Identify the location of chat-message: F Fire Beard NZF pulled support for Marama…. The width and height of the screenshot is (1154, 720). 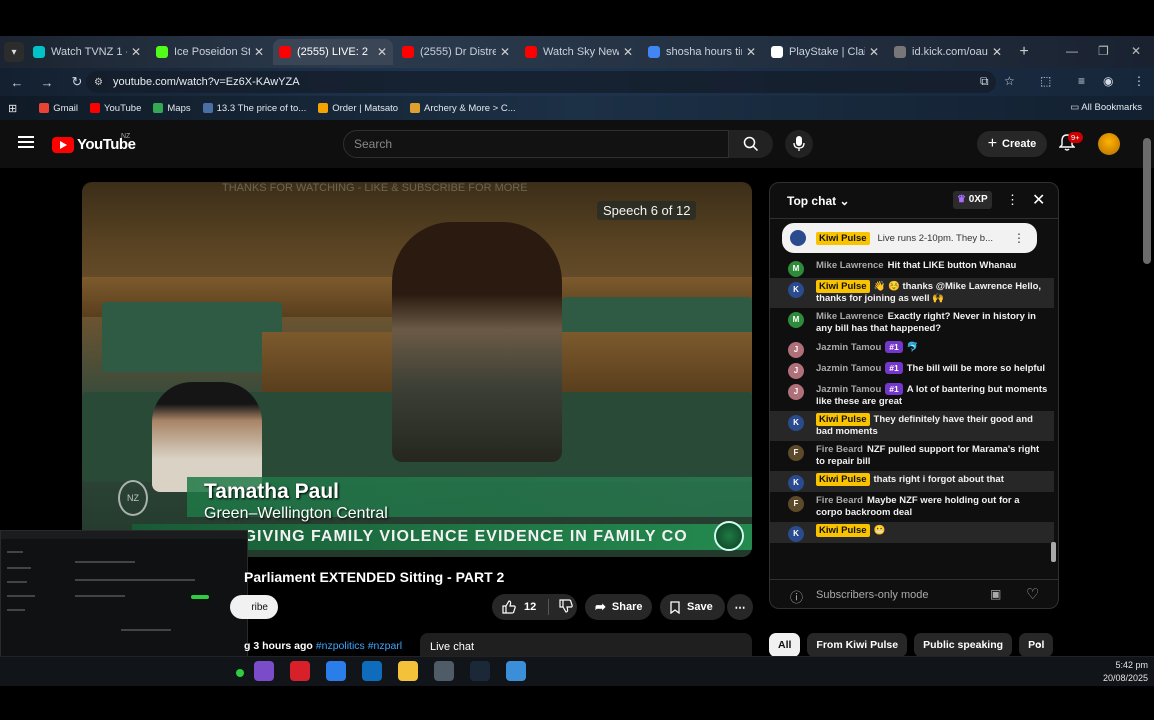
(912, 456).